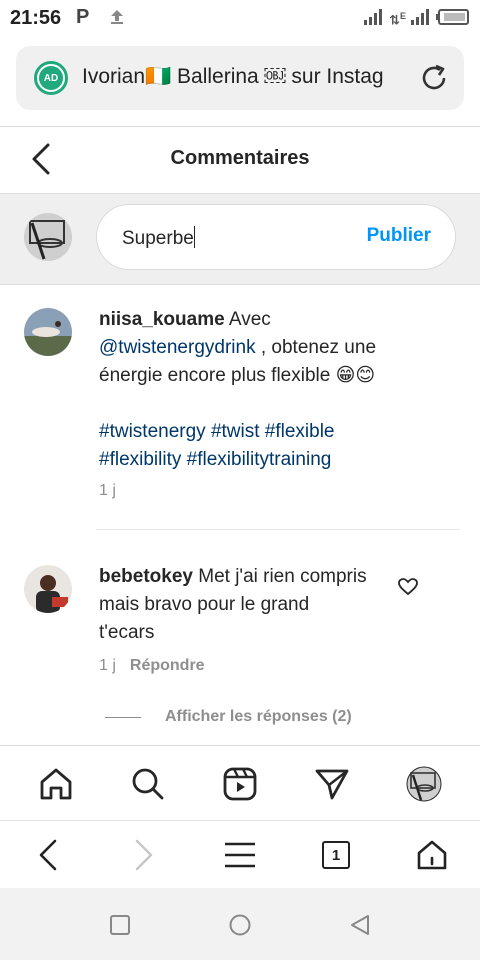 The image size is (480, 960). Describe the element at coordinates (374, 19) in the screenshot. I see `signal-icon` at that location.